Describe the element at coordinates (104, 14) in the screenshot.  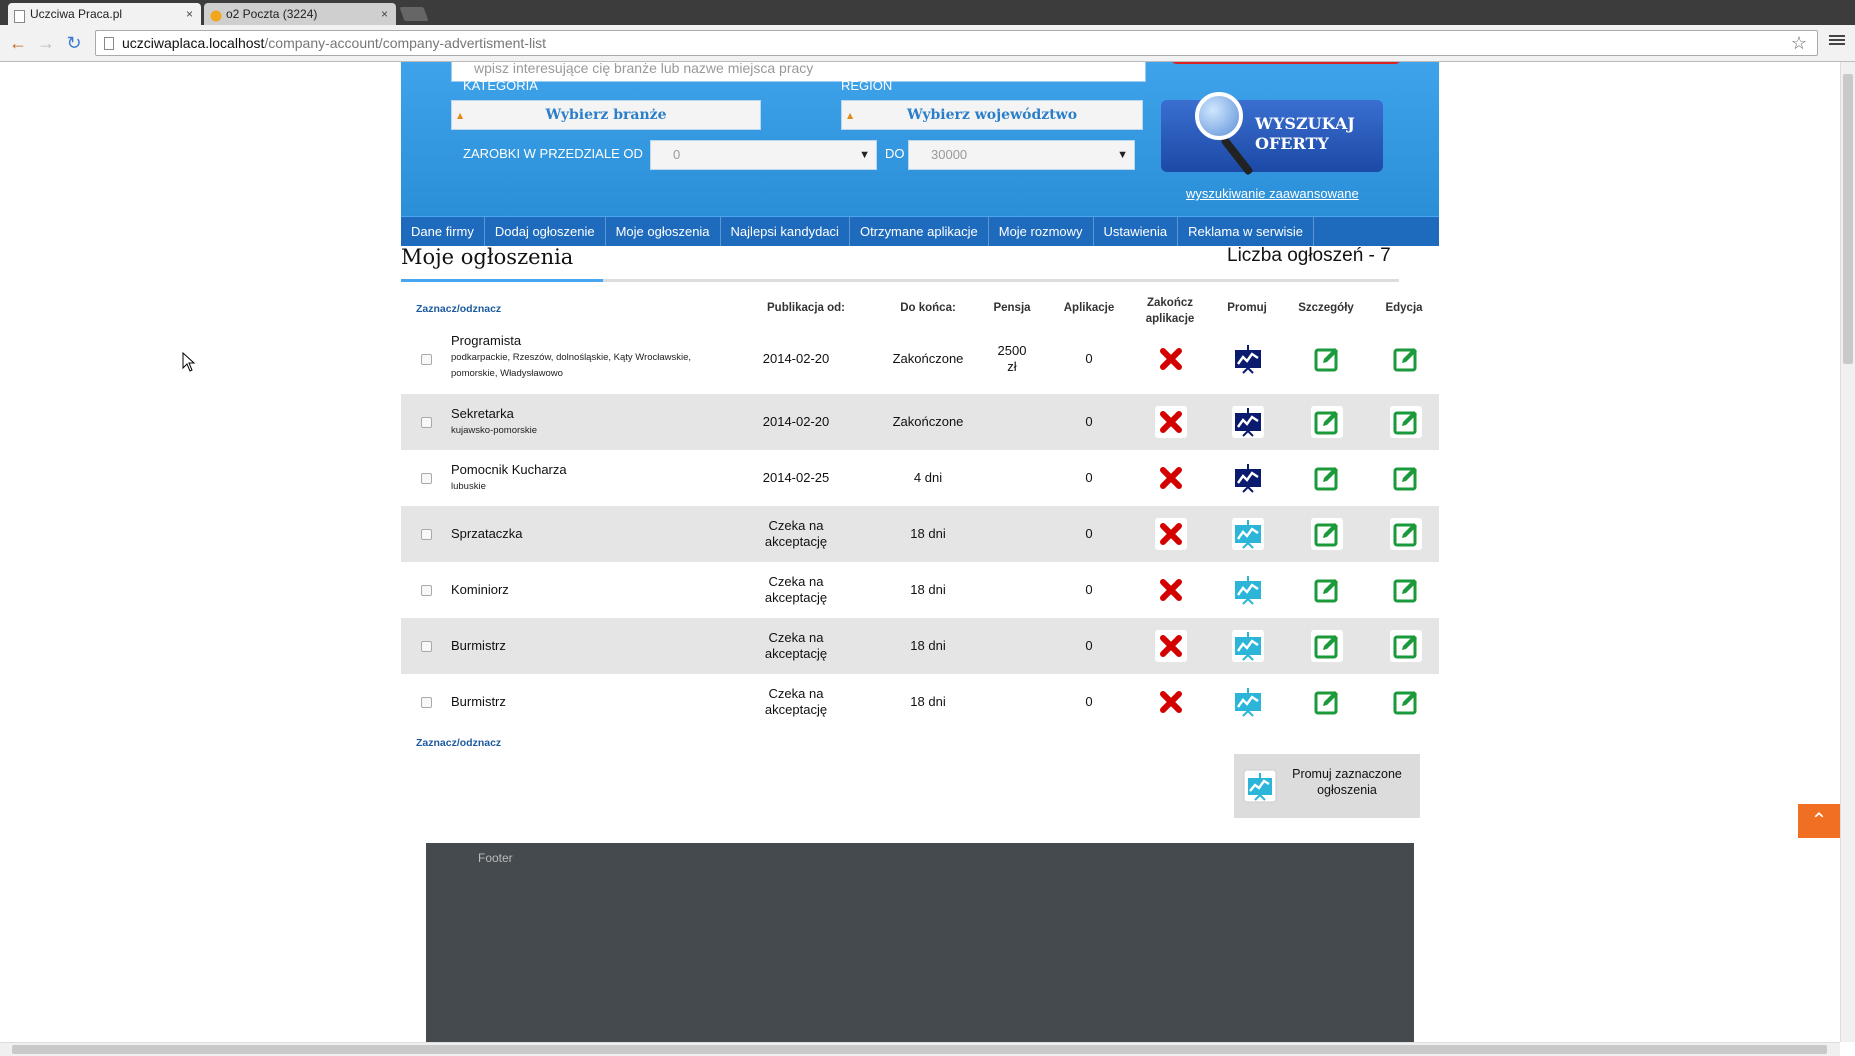
I see `tab-uczciwa-praca: Uczciwa Praca.pl ×` at that location.